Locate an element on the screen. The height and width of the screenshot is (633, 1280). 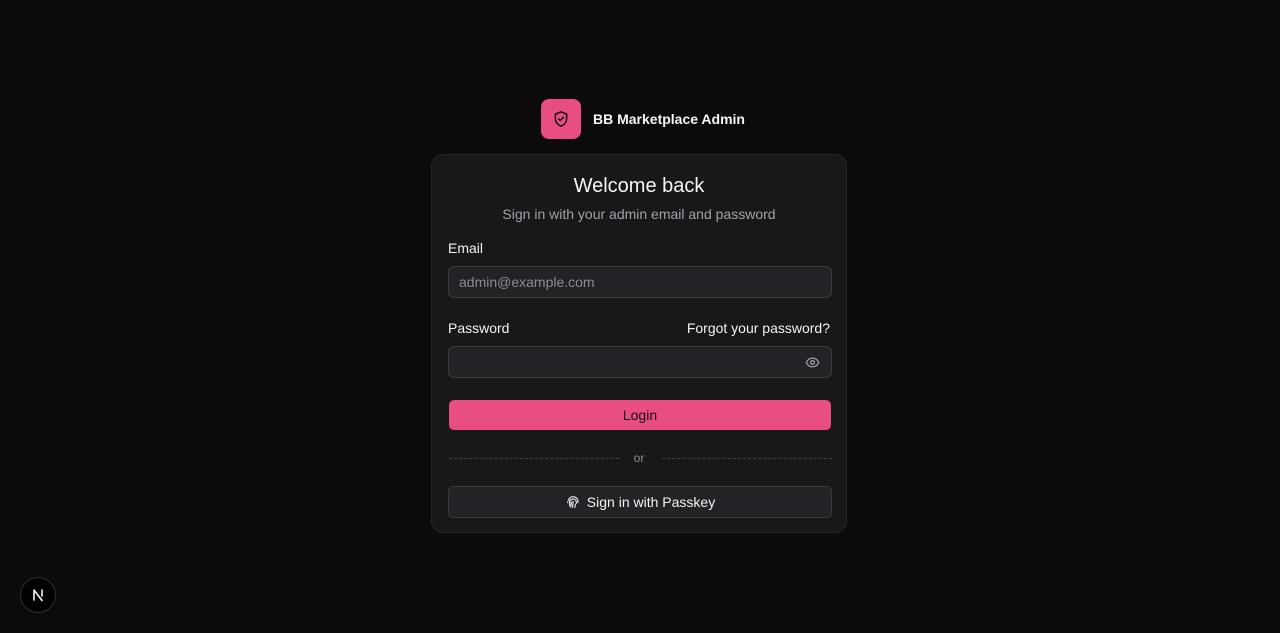
brand-name: BB Marketplace Admin is located at coordinates (669, 119).